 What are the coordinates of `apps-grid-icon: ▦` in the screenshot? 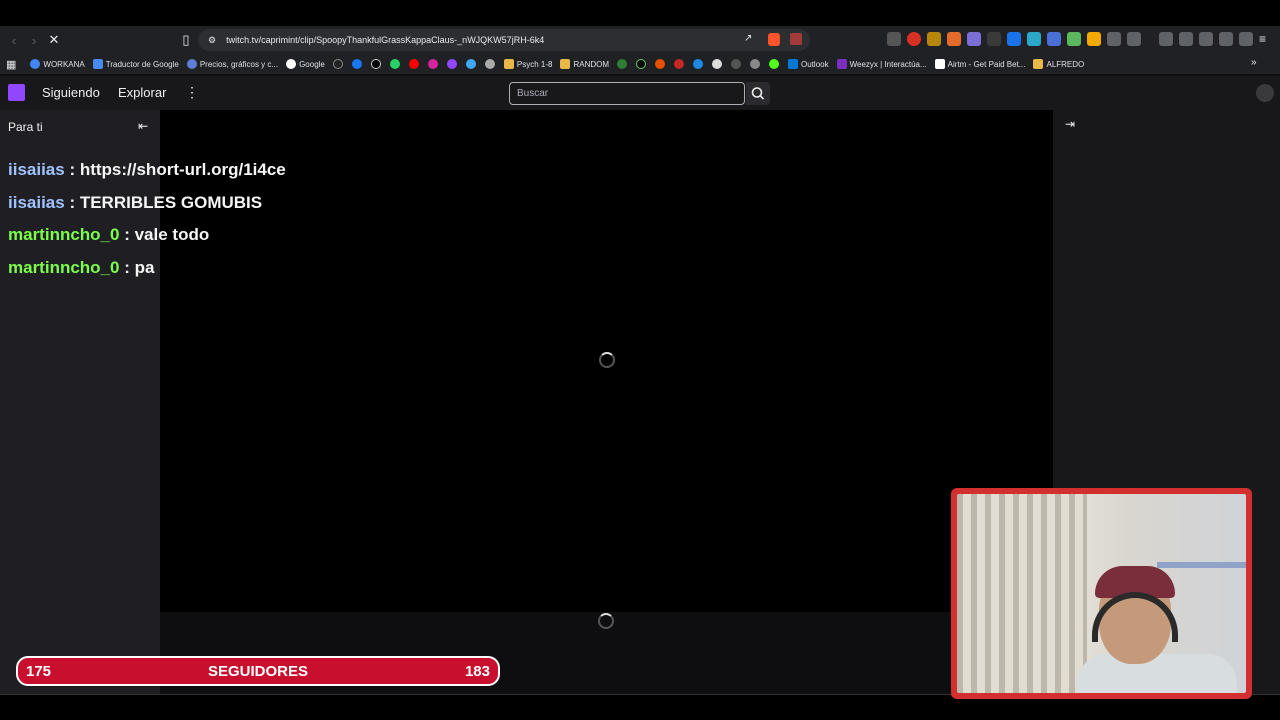 It's located at (11, 64).